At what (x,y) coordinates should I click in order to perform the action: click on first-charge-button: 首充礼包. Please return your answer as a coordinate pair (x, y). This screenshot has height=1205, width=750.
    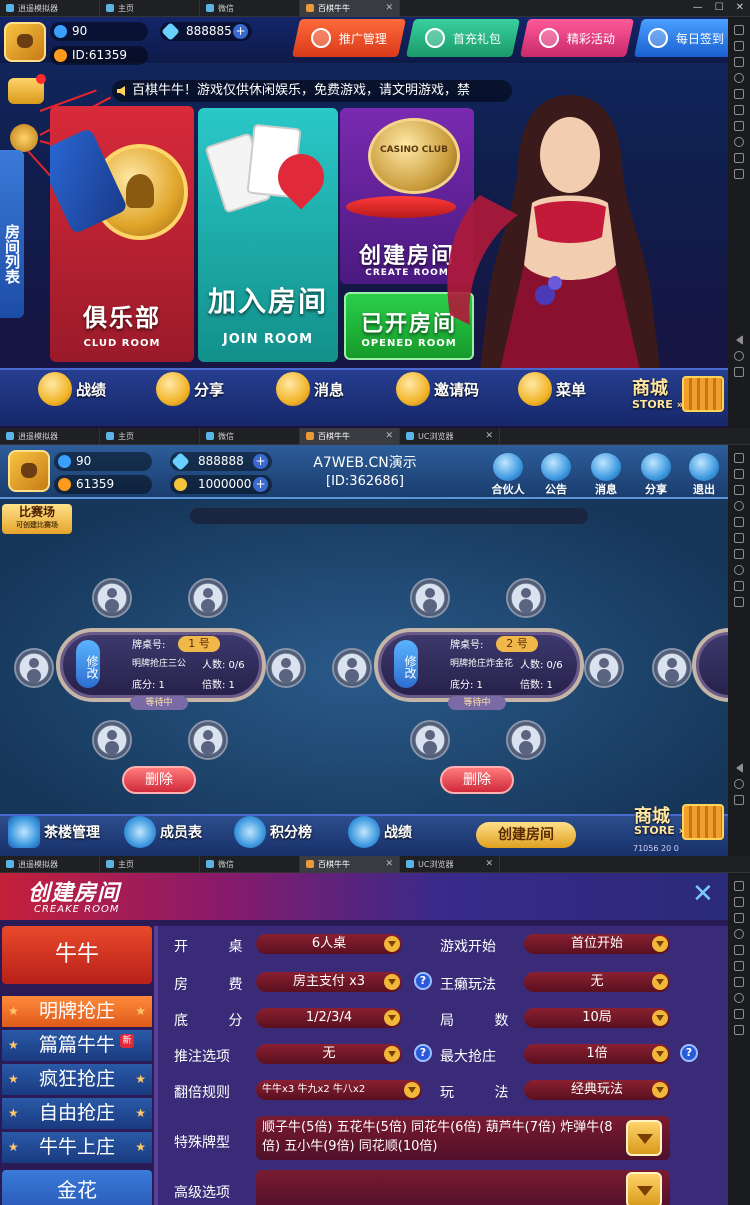
    Looking at the image, I should click on (463, 38).